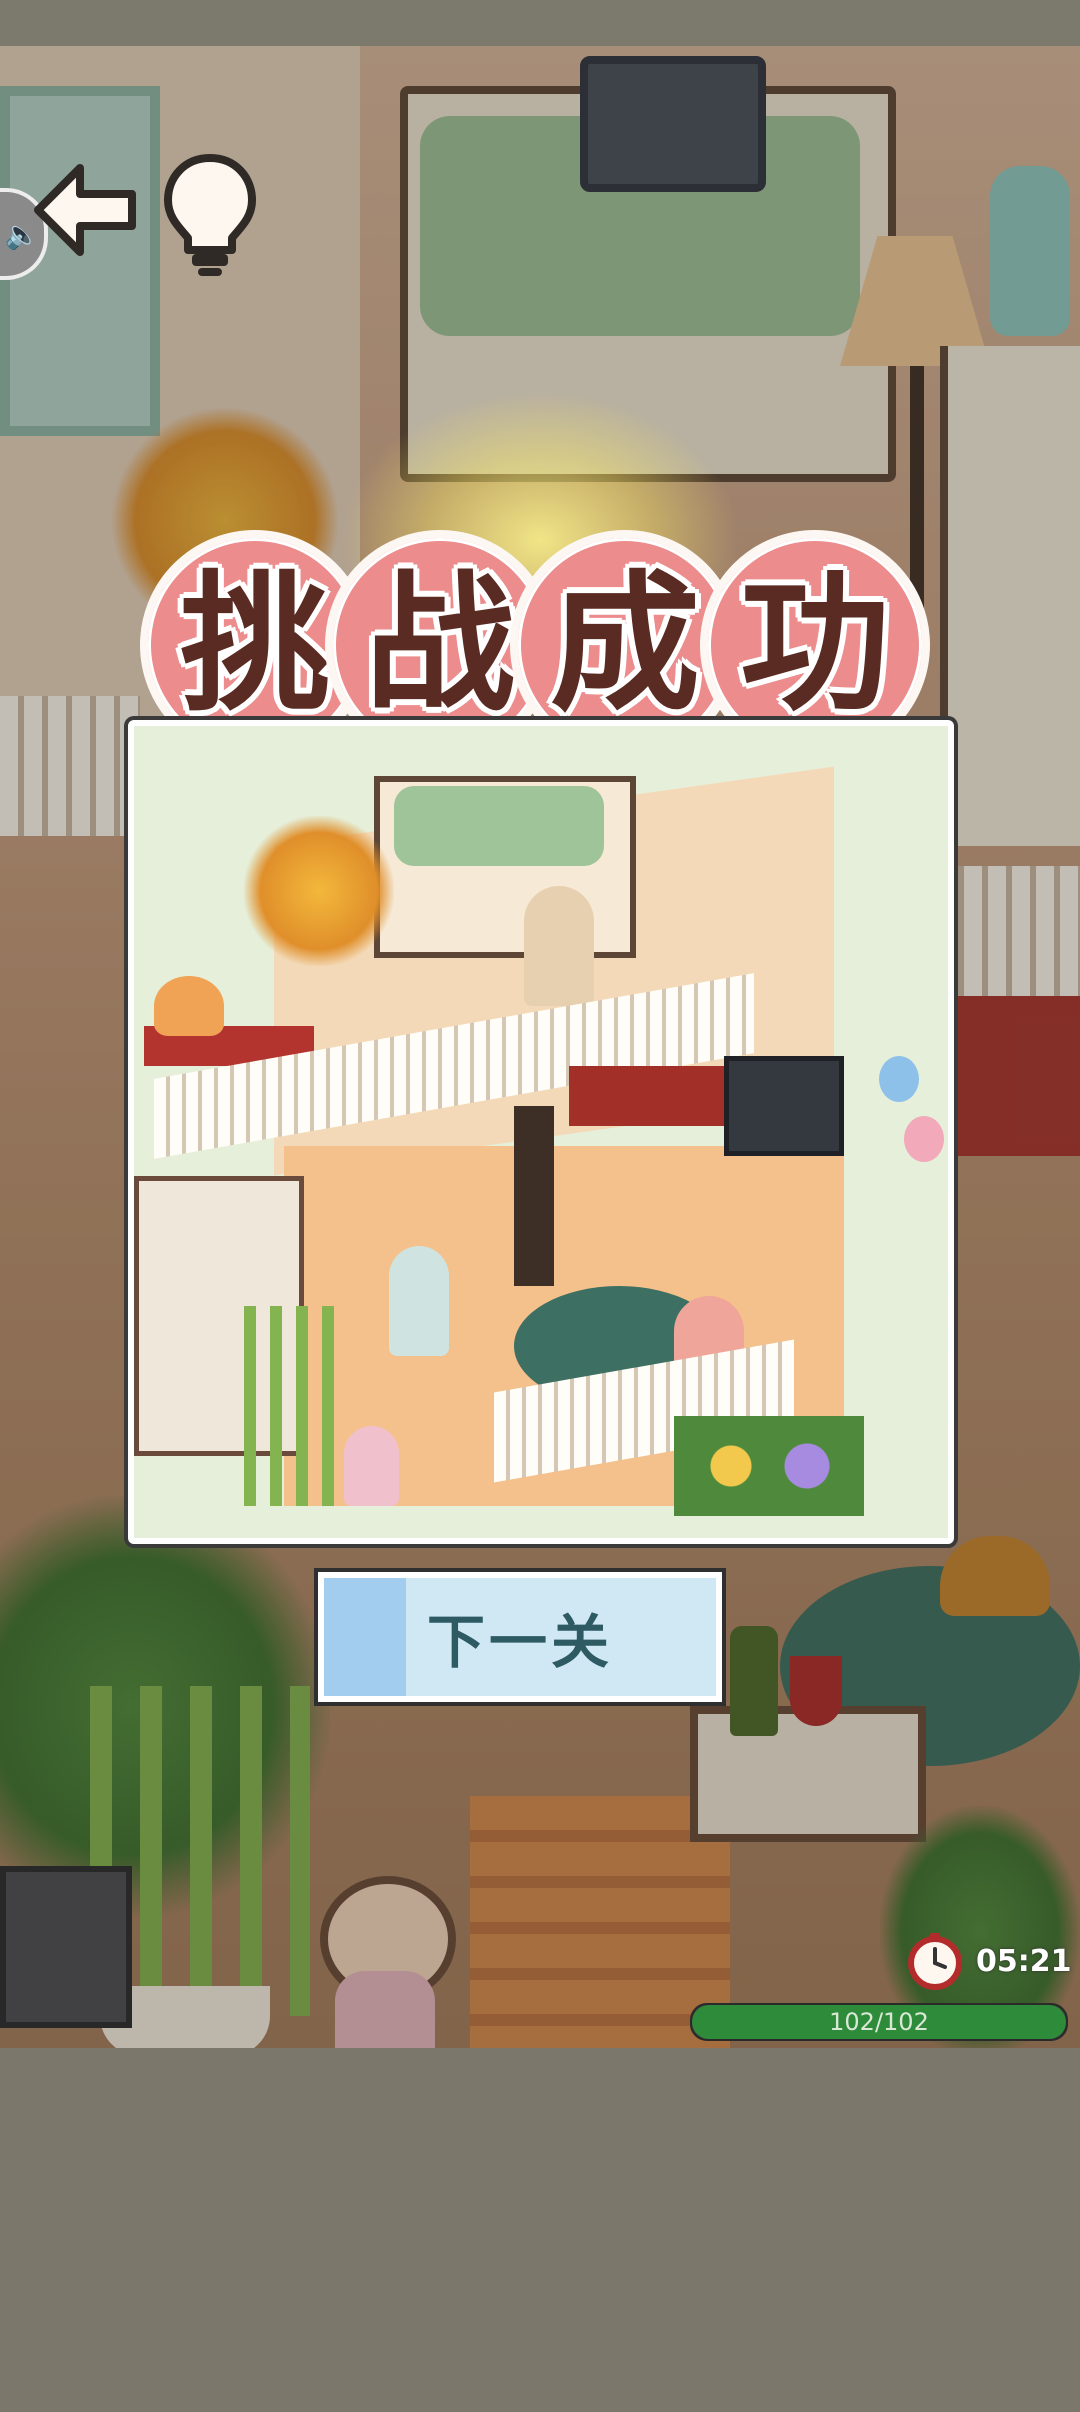 The height and width of the screenshot is (2412, 1080). I want to click on next-level-label: 下一关, so click(519, 1642).